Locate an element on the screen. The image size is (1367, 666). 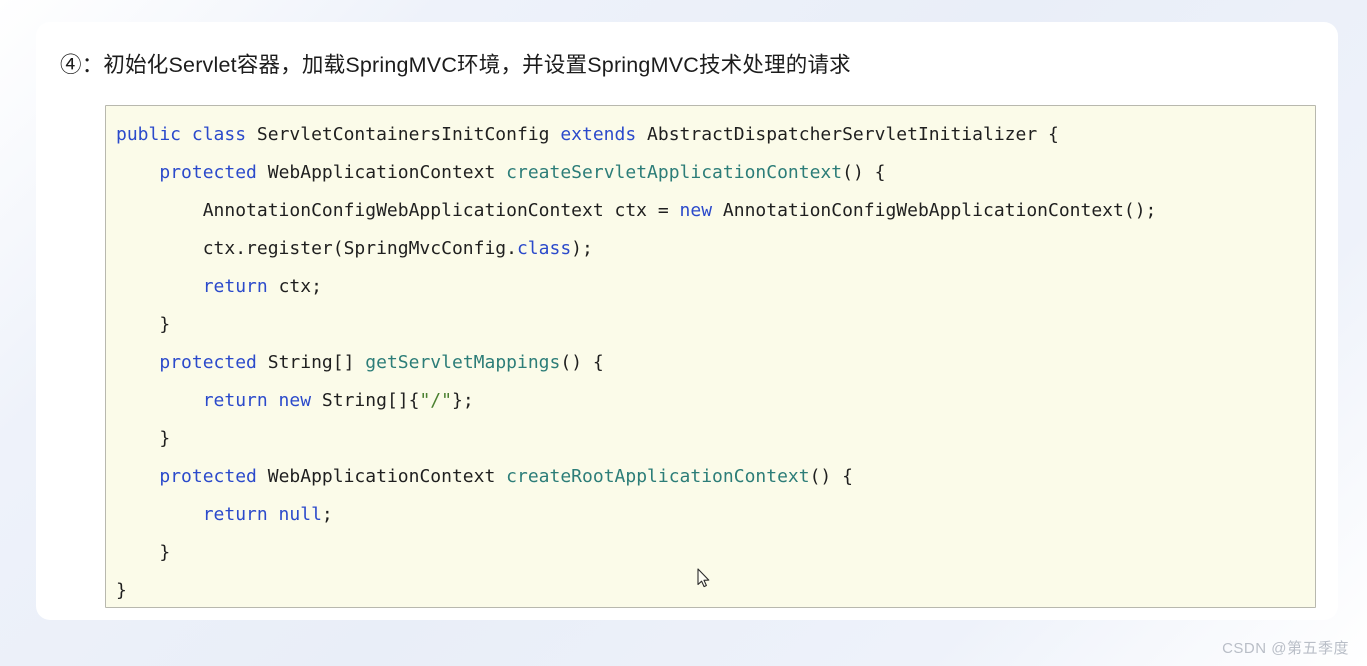
code-token-plain: AbstractDispatcherServletInitializer { is located at coordinates (853, 134).